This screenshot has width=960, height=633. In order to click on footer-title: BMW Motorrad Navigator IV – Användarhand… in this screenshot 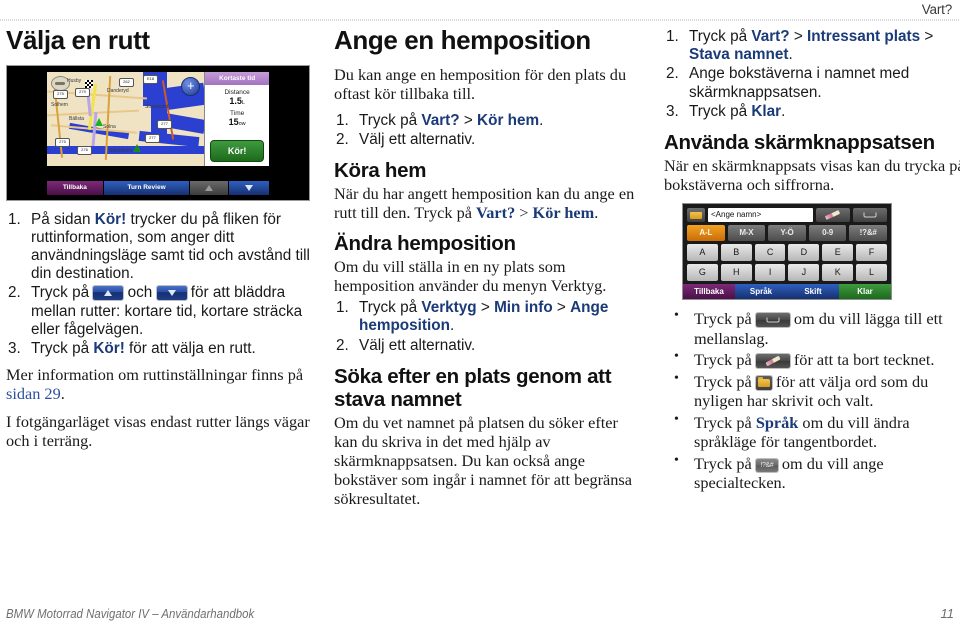, I will do `click(130, 613)`.